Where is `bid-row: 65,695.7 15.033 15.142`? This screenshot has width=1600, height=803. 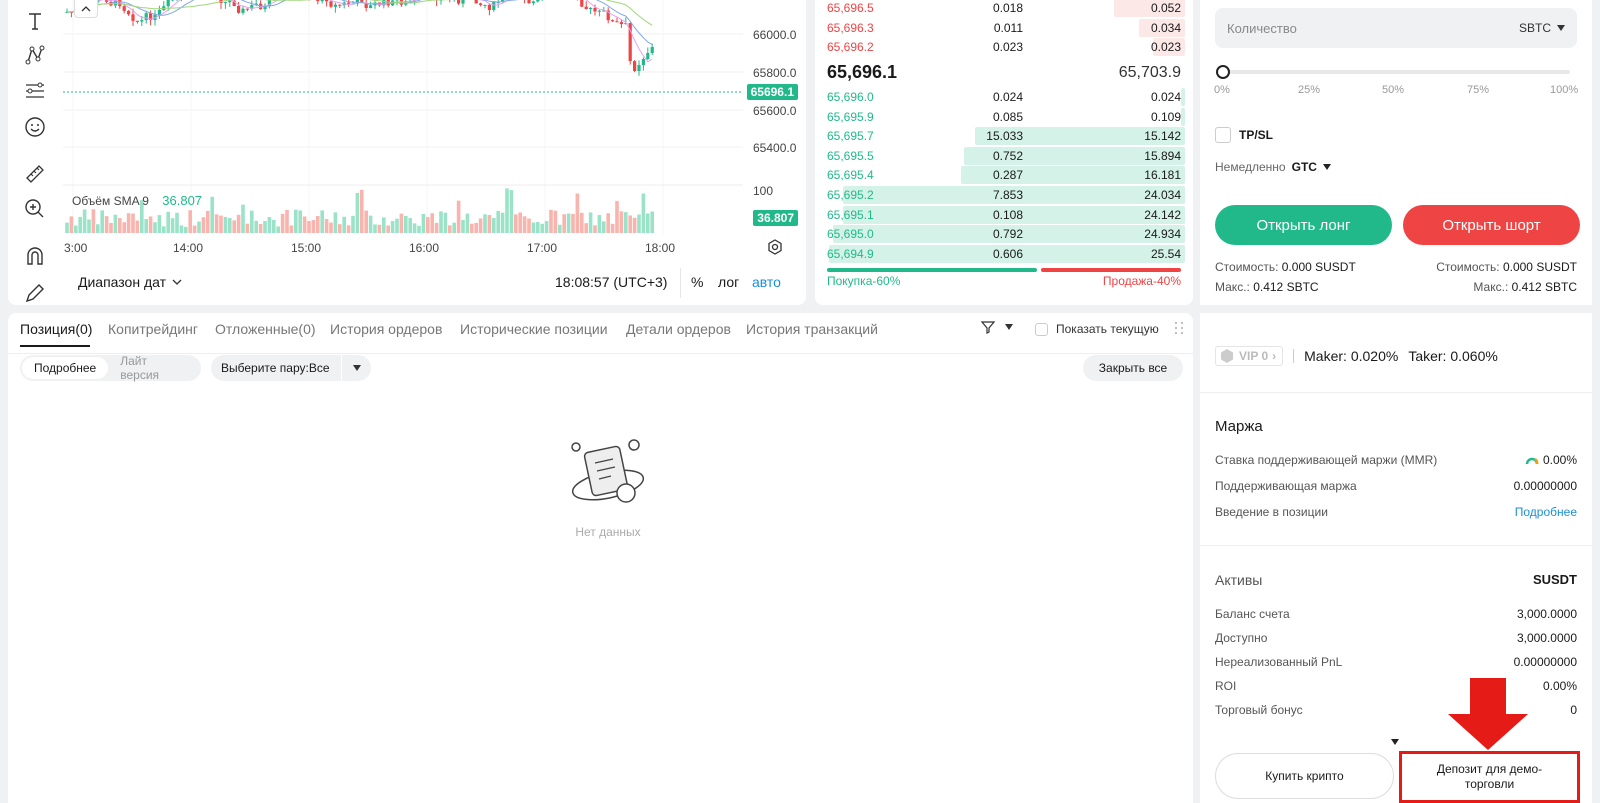
bid-row: 65,695.7 15.033 15.142 is located at coordinates (1004, 136).